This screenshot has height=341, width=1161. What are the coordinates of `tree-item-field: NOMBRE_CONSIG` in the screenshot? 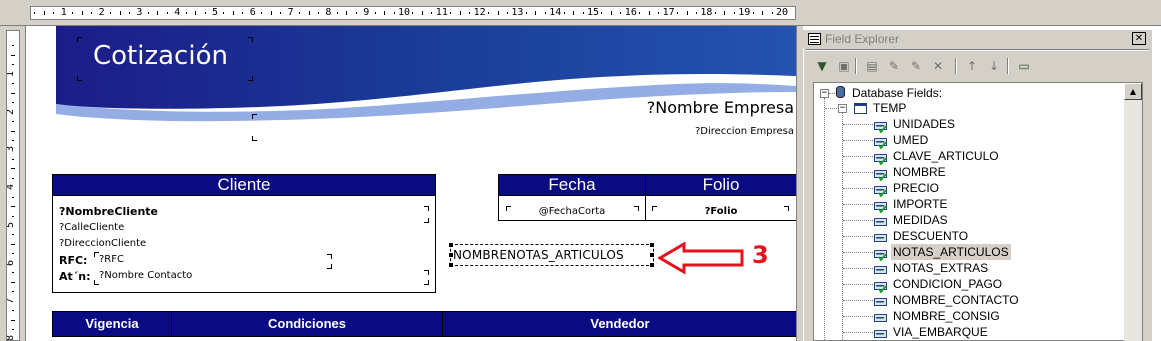 It's located at (946, 316).